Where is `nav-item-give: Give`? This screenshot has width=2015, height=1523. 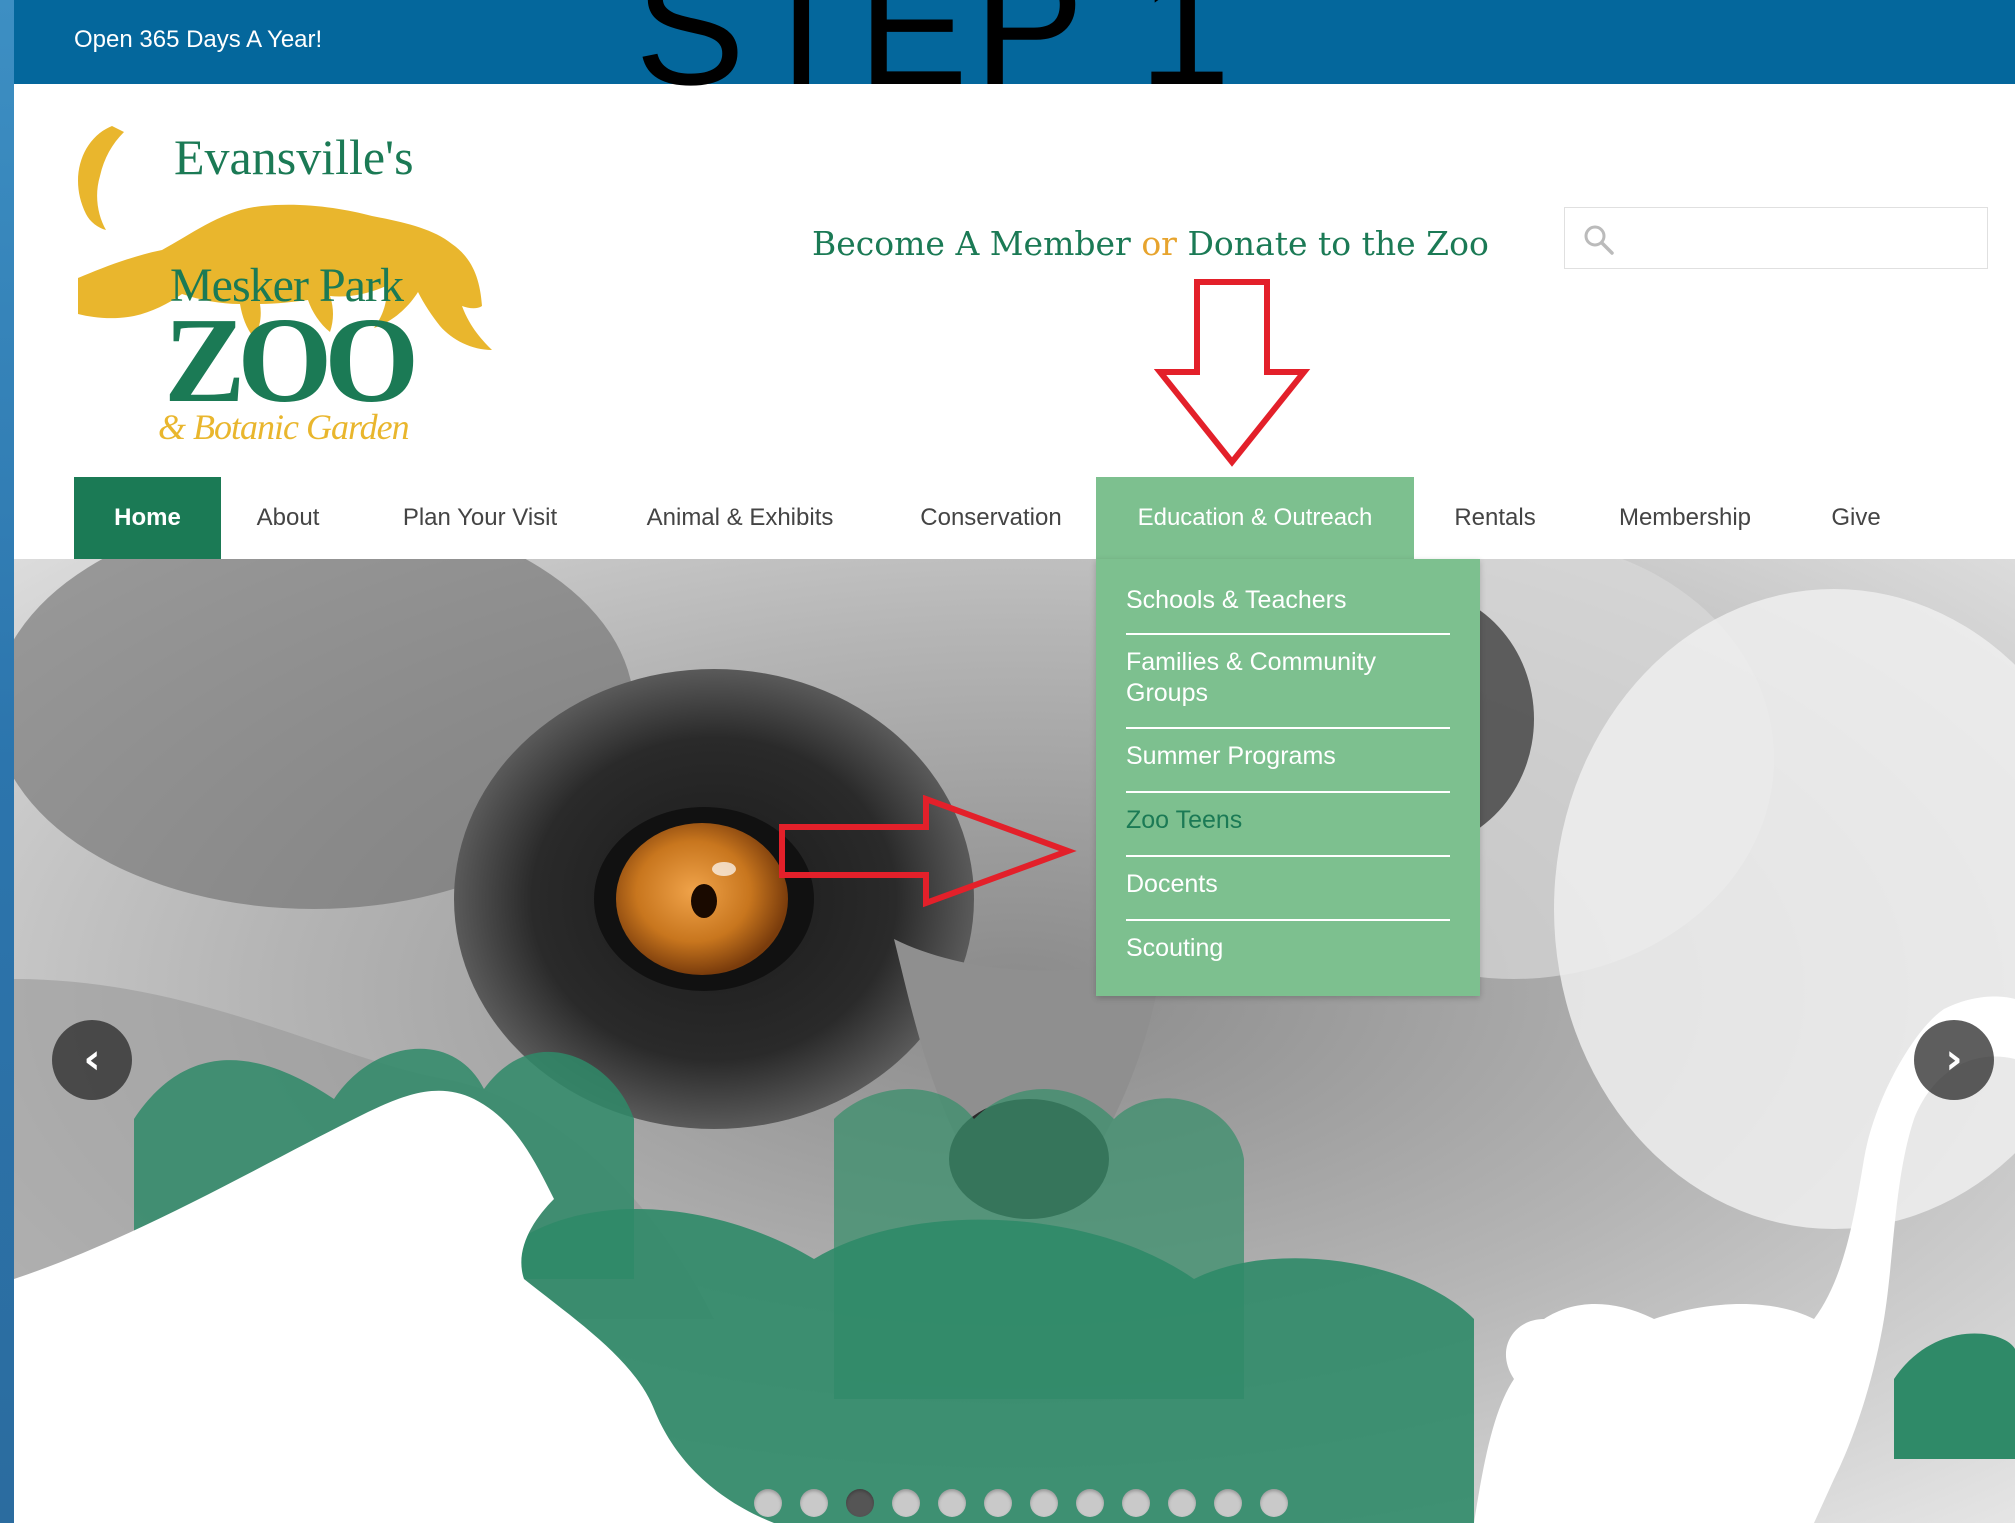
nav-item-give: Give is located at coordinates (1856, 518).